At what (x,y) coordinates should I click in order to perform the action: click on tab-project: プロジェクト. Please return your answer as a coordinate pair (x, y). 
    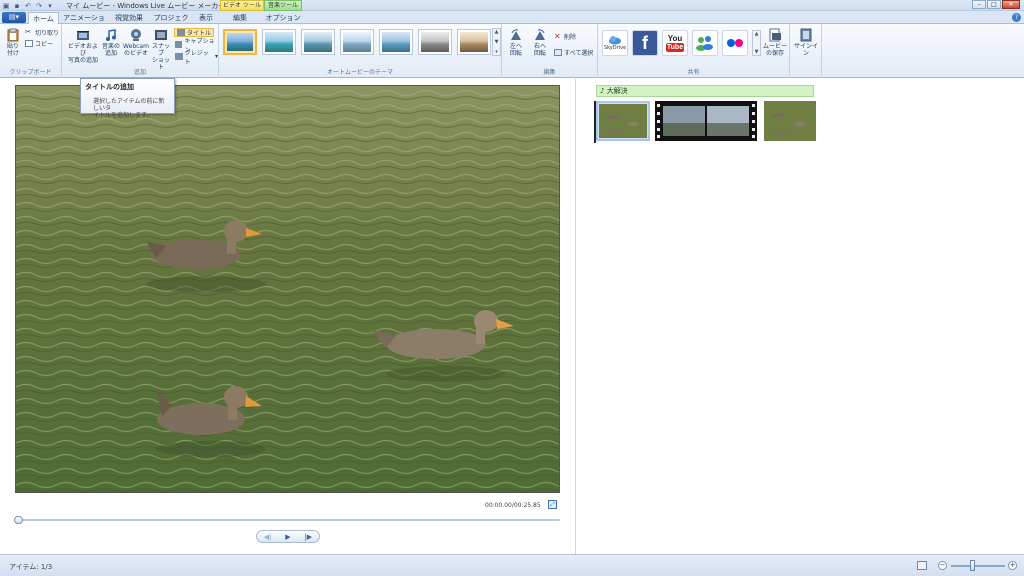
    Looking at the image, I should click on (171, 23).